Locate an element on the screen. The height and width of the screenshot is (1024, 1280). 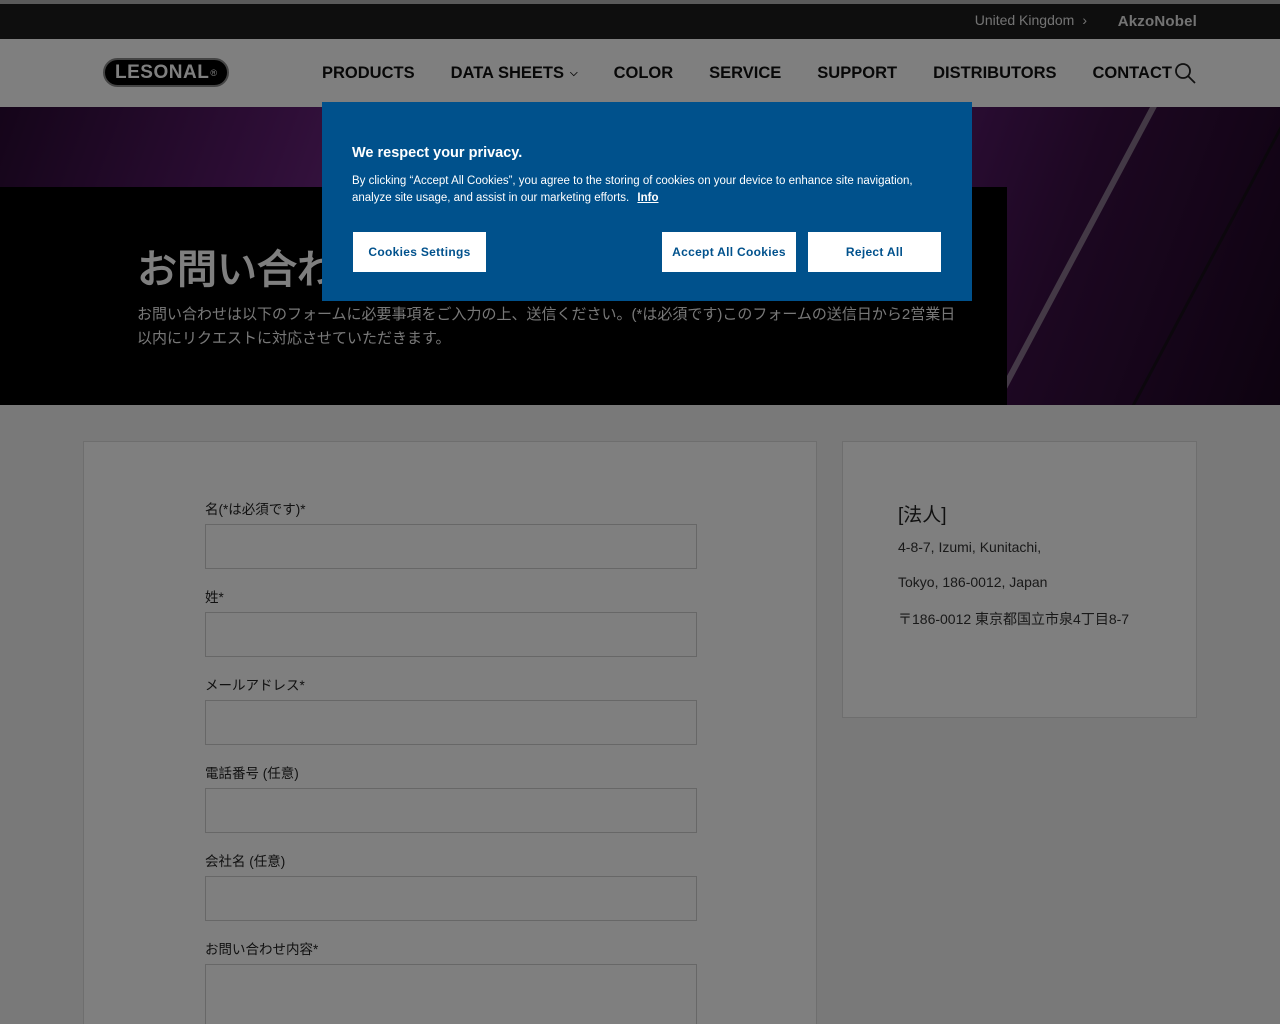
cookie-info-link: Info is located at coordinates (647, 198).